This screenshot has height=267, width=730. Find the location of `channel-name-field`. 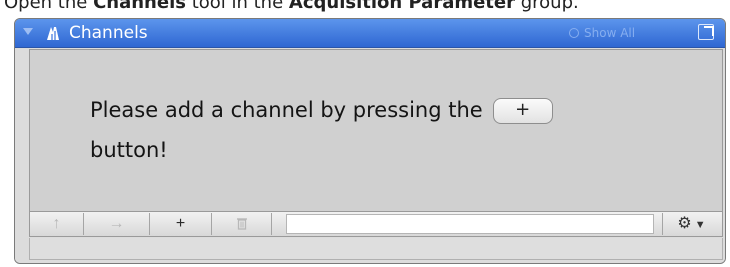

channel-name-field is located at coordinates (470, 224).